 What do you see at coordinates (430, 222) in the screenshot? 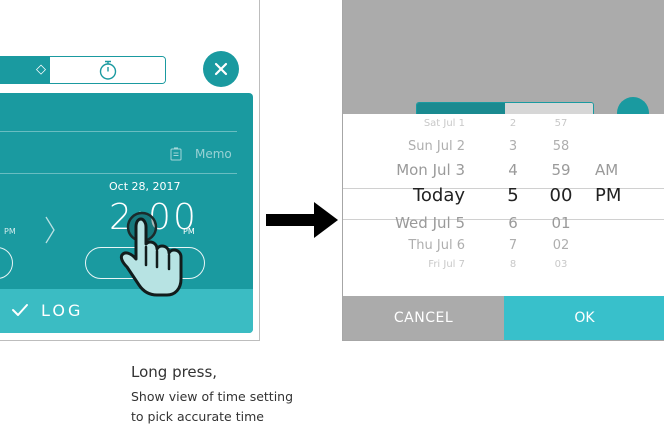
I see `picker-day: Wed Jul 5` at bounding box center [430, 222].